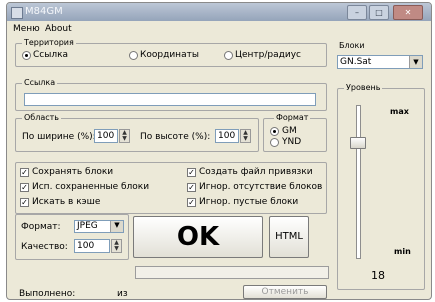  I want to click on progress-bar, so click(232, 272).